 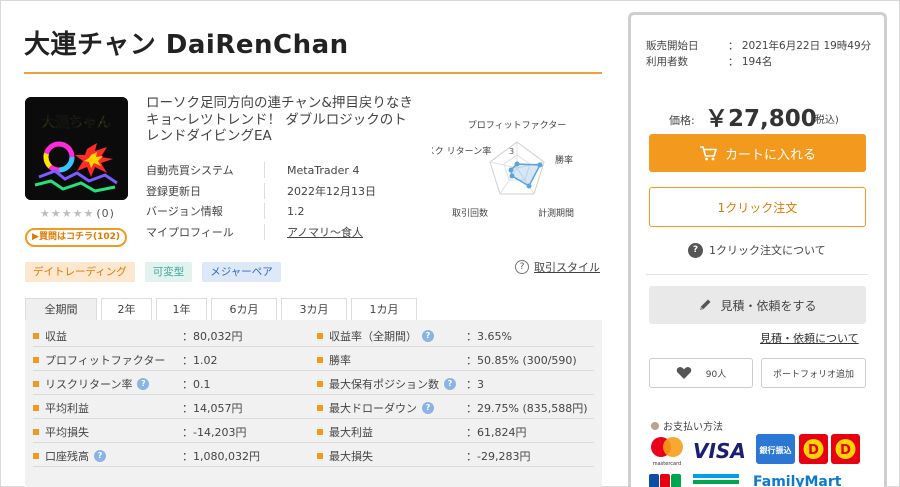 I want to click on svg-text: D, so click(x=813, y=450).